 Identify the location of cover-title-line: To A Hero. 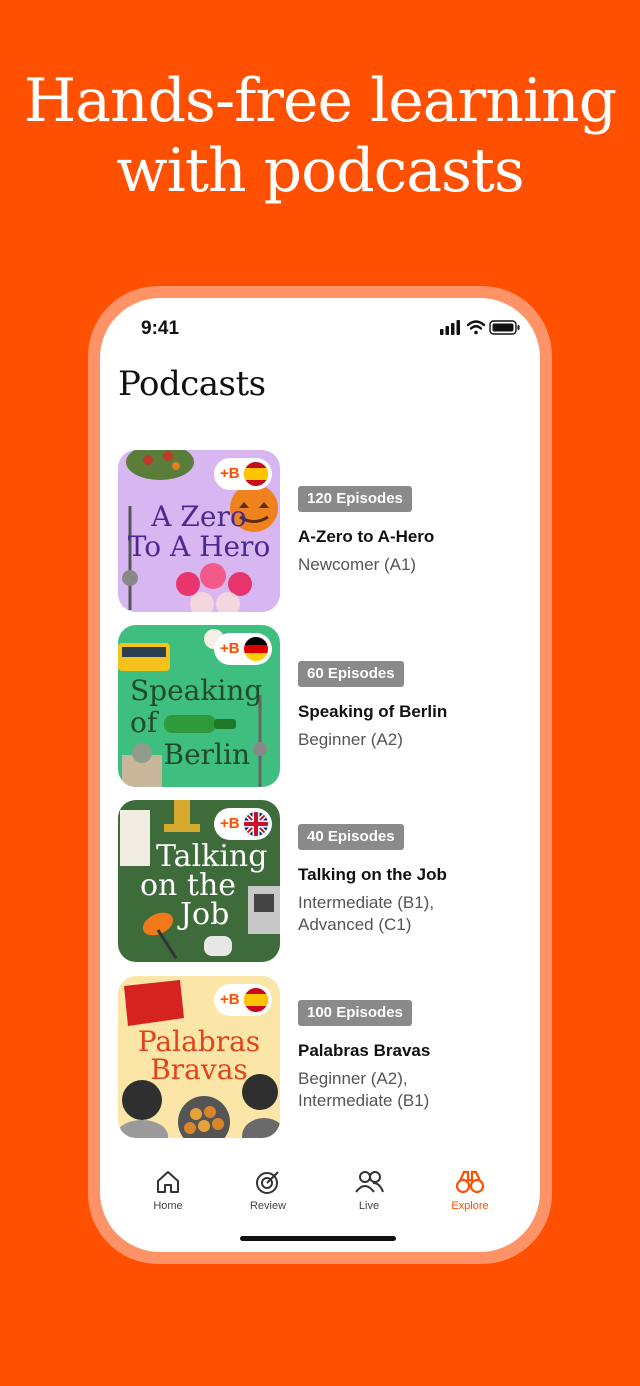
(199, 546).